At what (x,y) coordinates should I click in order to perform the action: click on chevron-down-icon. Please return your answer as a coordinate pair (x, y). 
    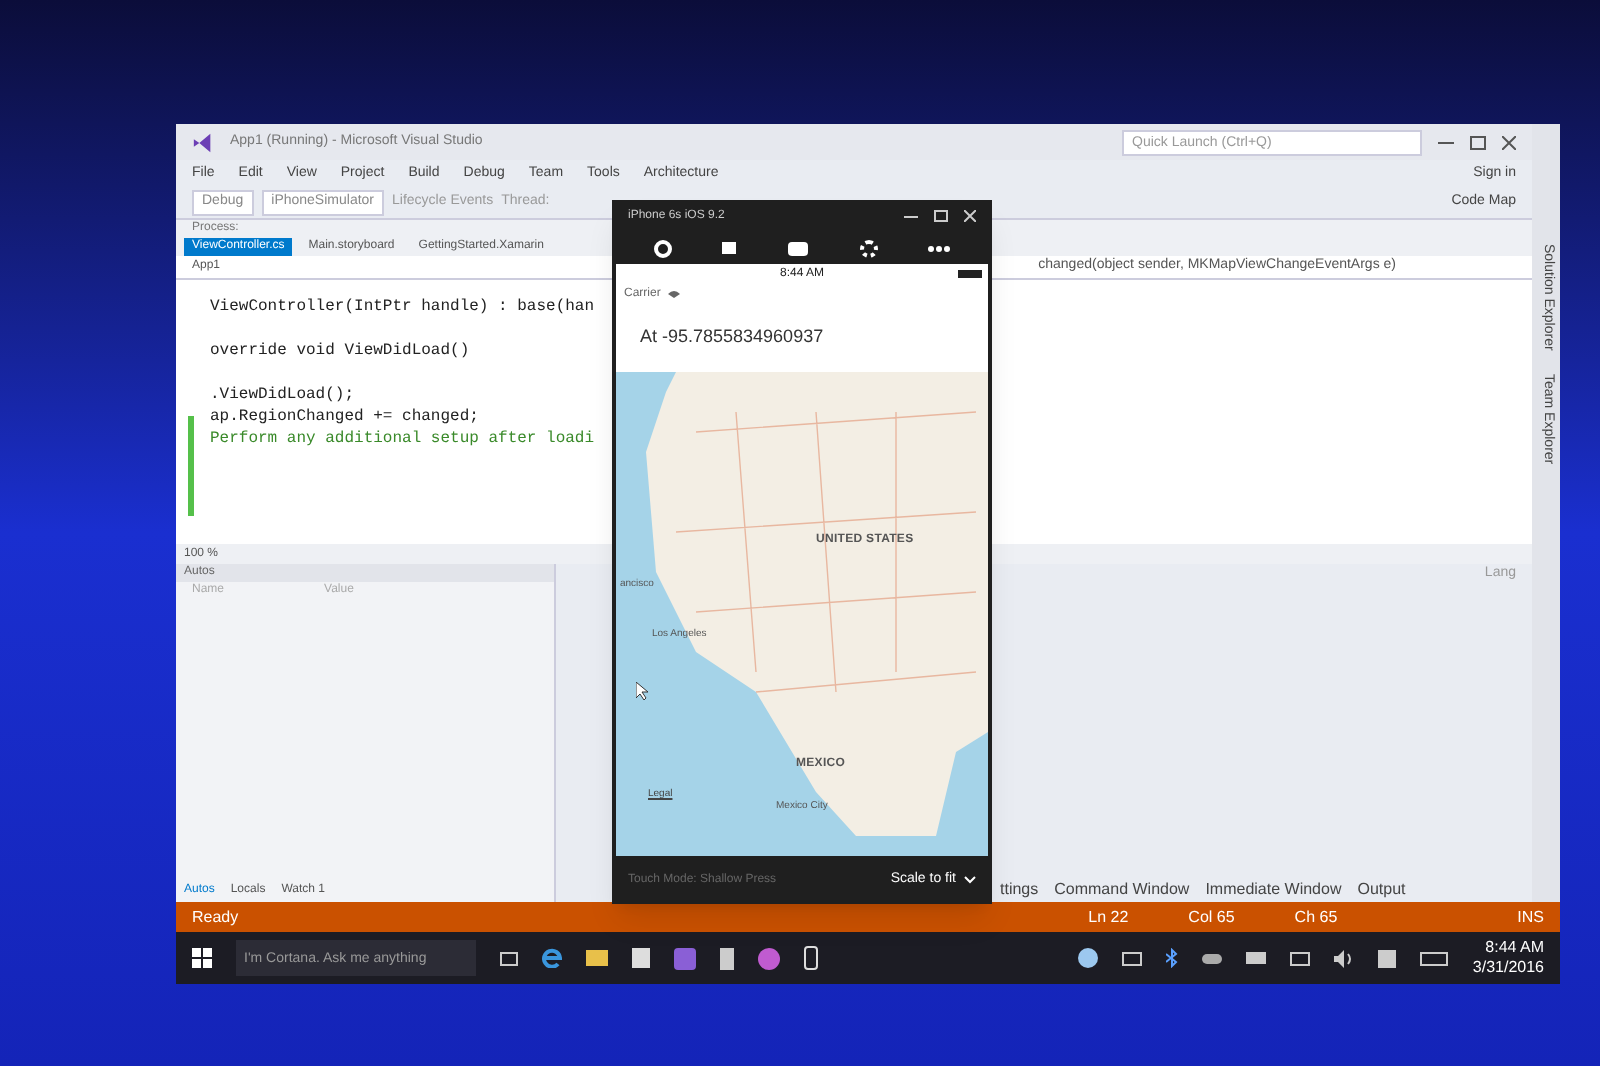
    Looking at the image, I should click on (970, 880).